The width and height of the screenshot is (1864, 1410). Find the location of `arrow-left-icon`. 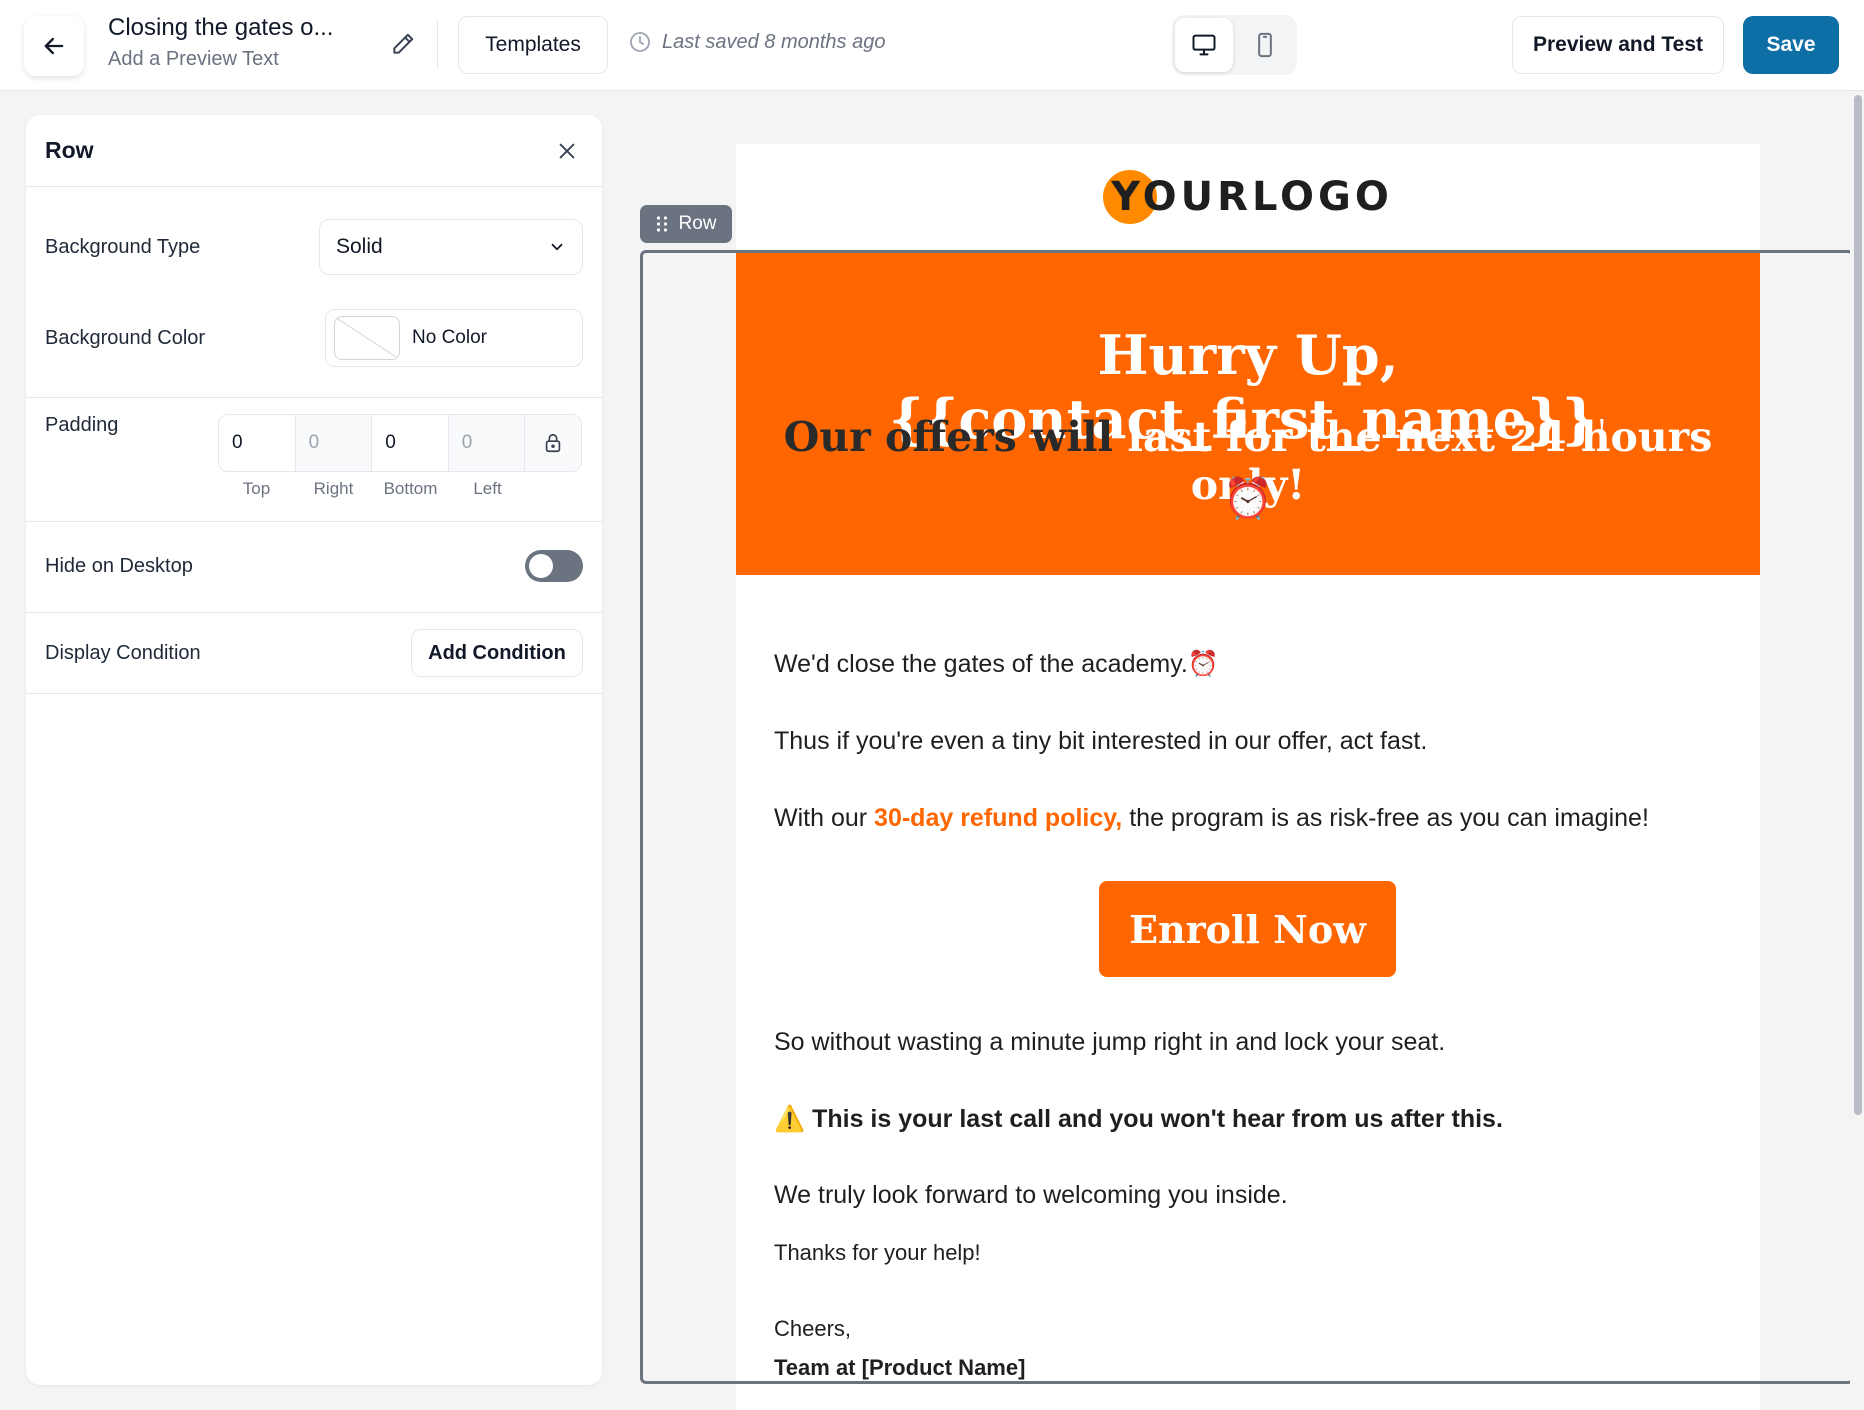

arrow-left-icon is located at coordinates (54, 46).